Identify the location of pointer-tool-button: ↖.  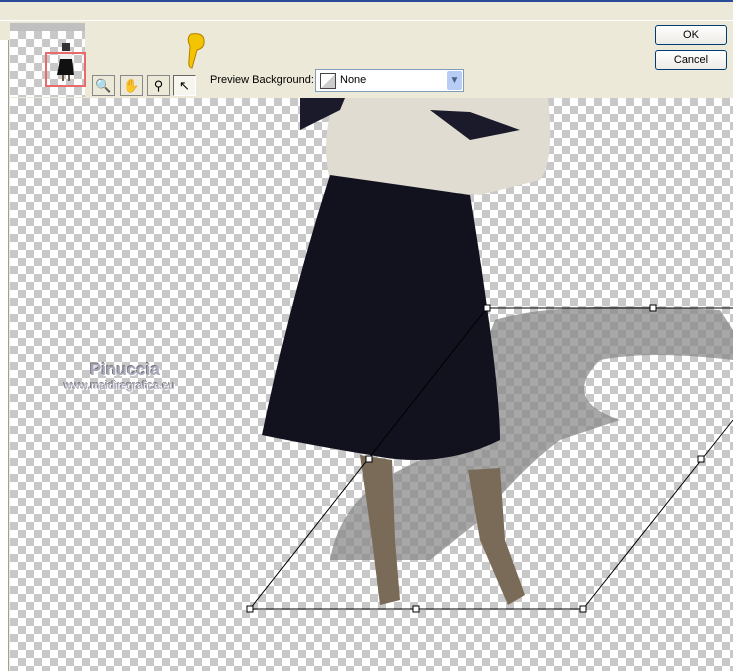
(184, 85).